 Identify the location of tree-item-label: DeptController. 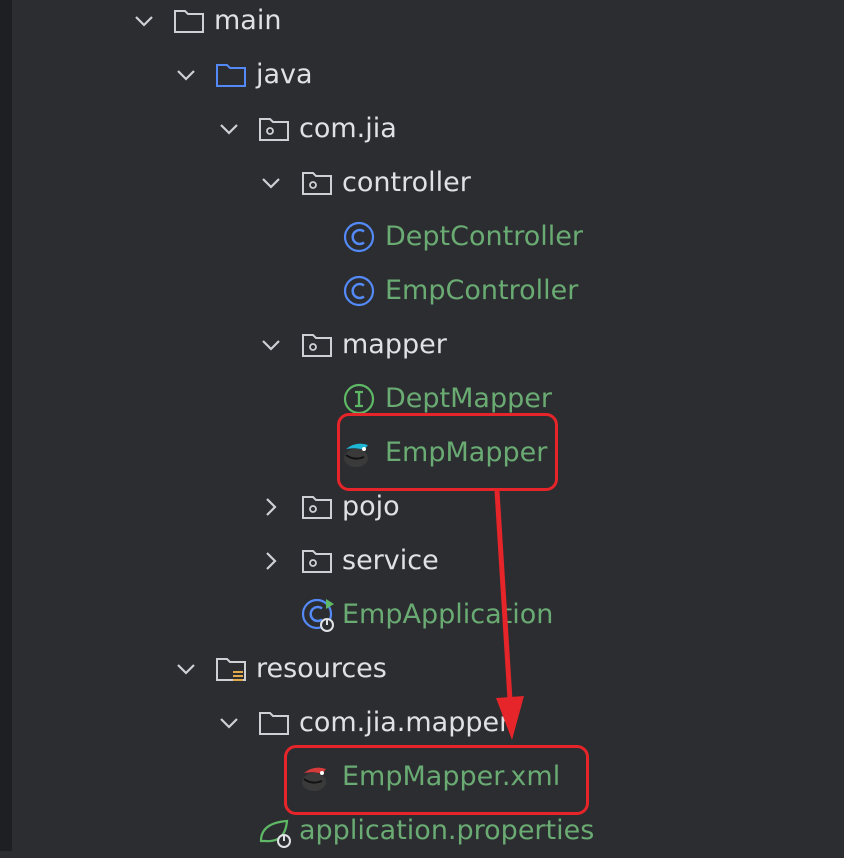
(484, 236).